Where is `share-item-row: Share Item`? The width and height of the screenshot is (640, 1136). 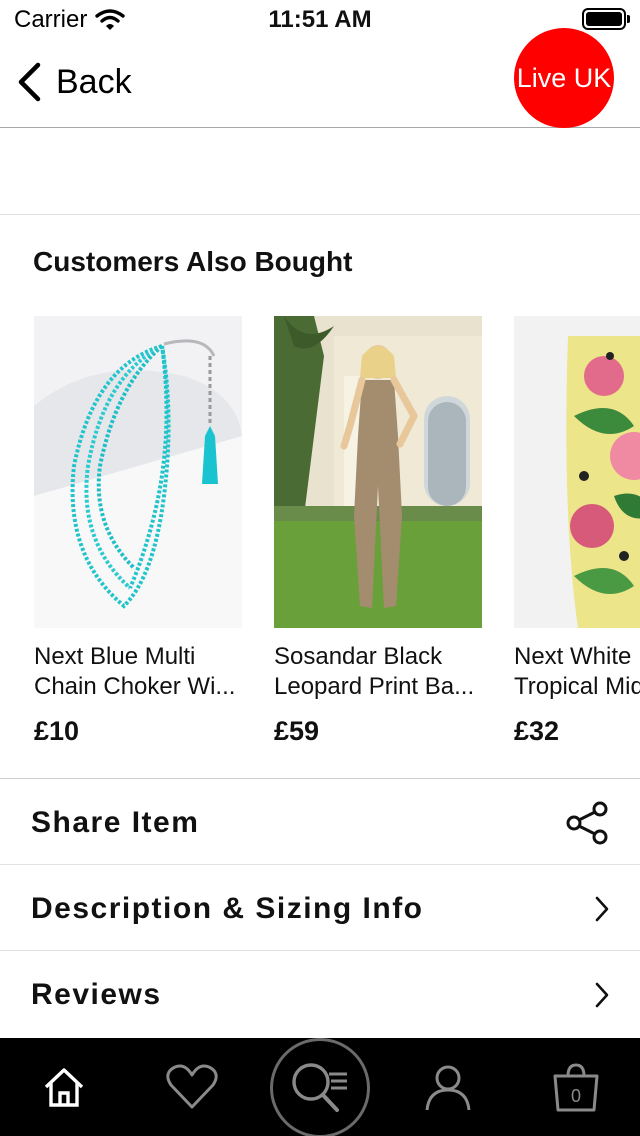 share-item-row: Share Item is located at coordinates (320, 823).